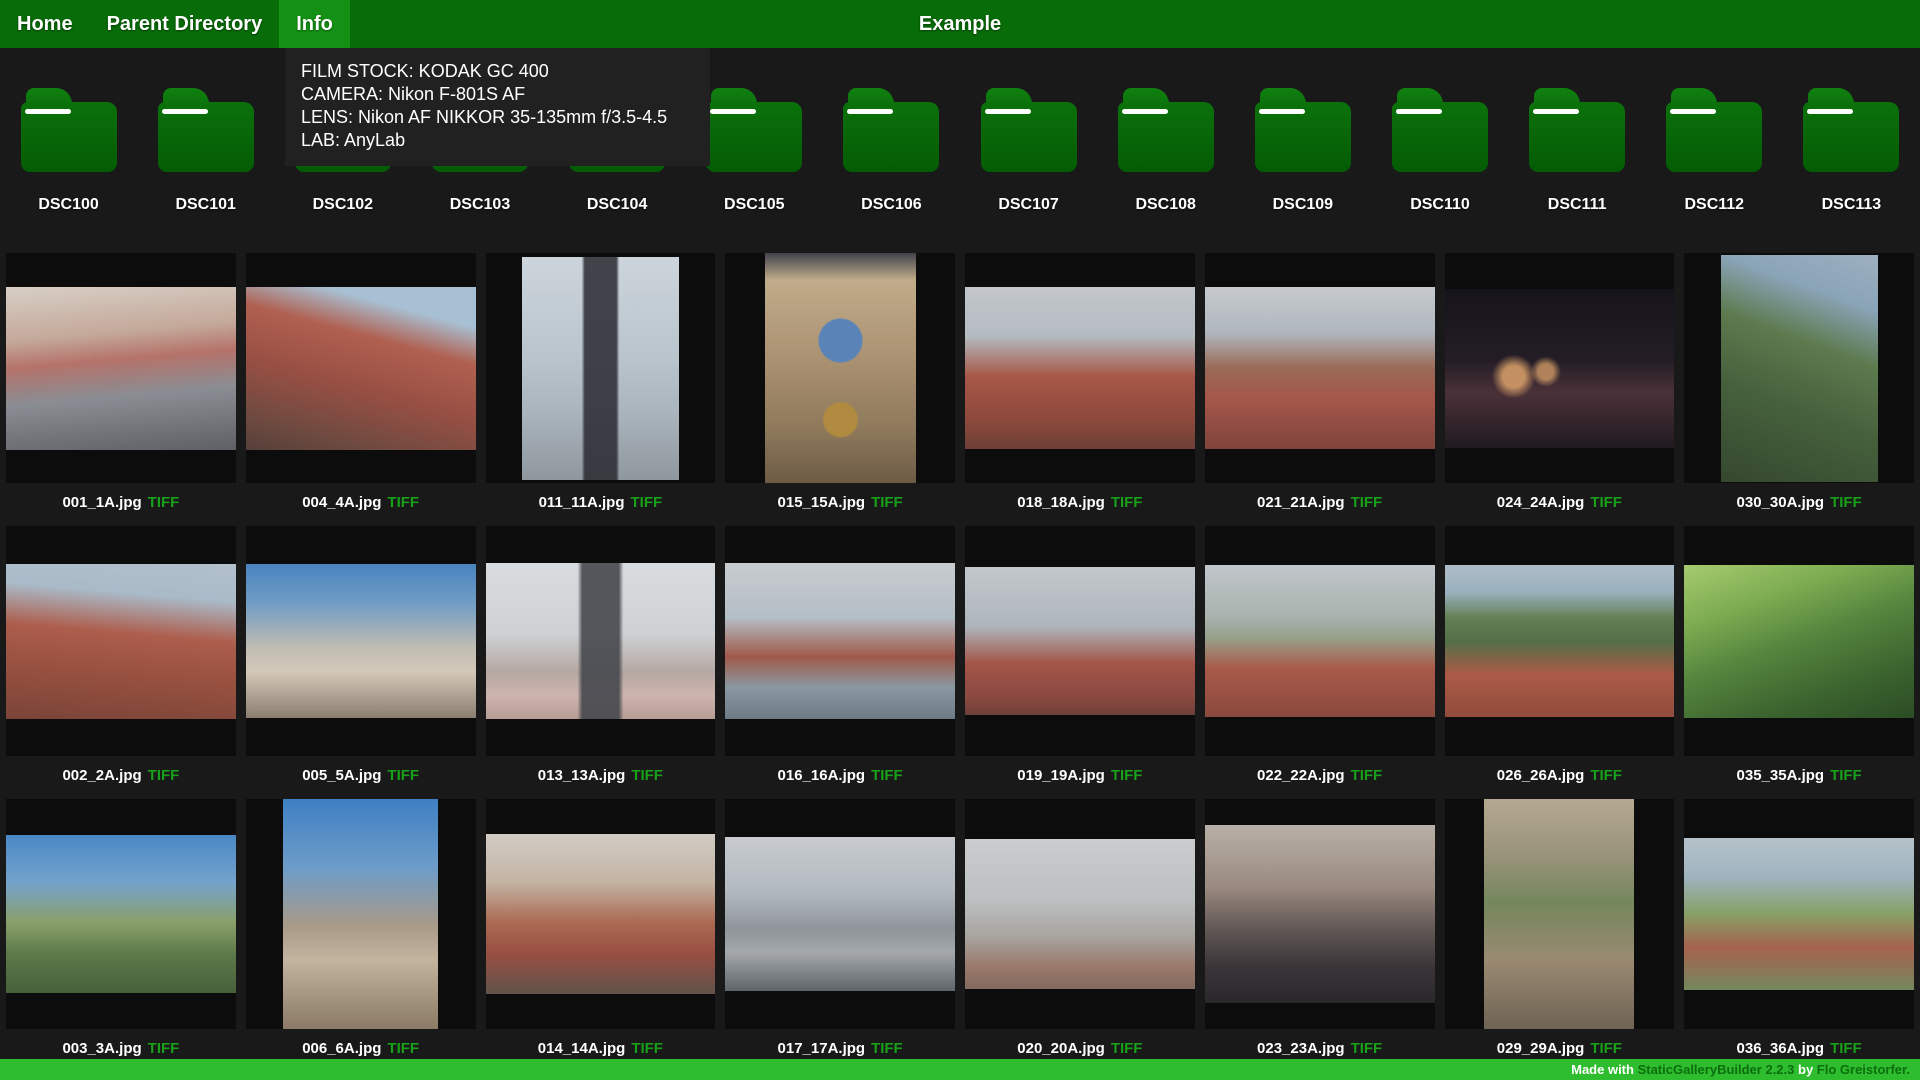  Describe the element at coordinates (1061, 502) in the screenshot. I see `thumbnail-filename-link: 018_18A.jpg` at that location.